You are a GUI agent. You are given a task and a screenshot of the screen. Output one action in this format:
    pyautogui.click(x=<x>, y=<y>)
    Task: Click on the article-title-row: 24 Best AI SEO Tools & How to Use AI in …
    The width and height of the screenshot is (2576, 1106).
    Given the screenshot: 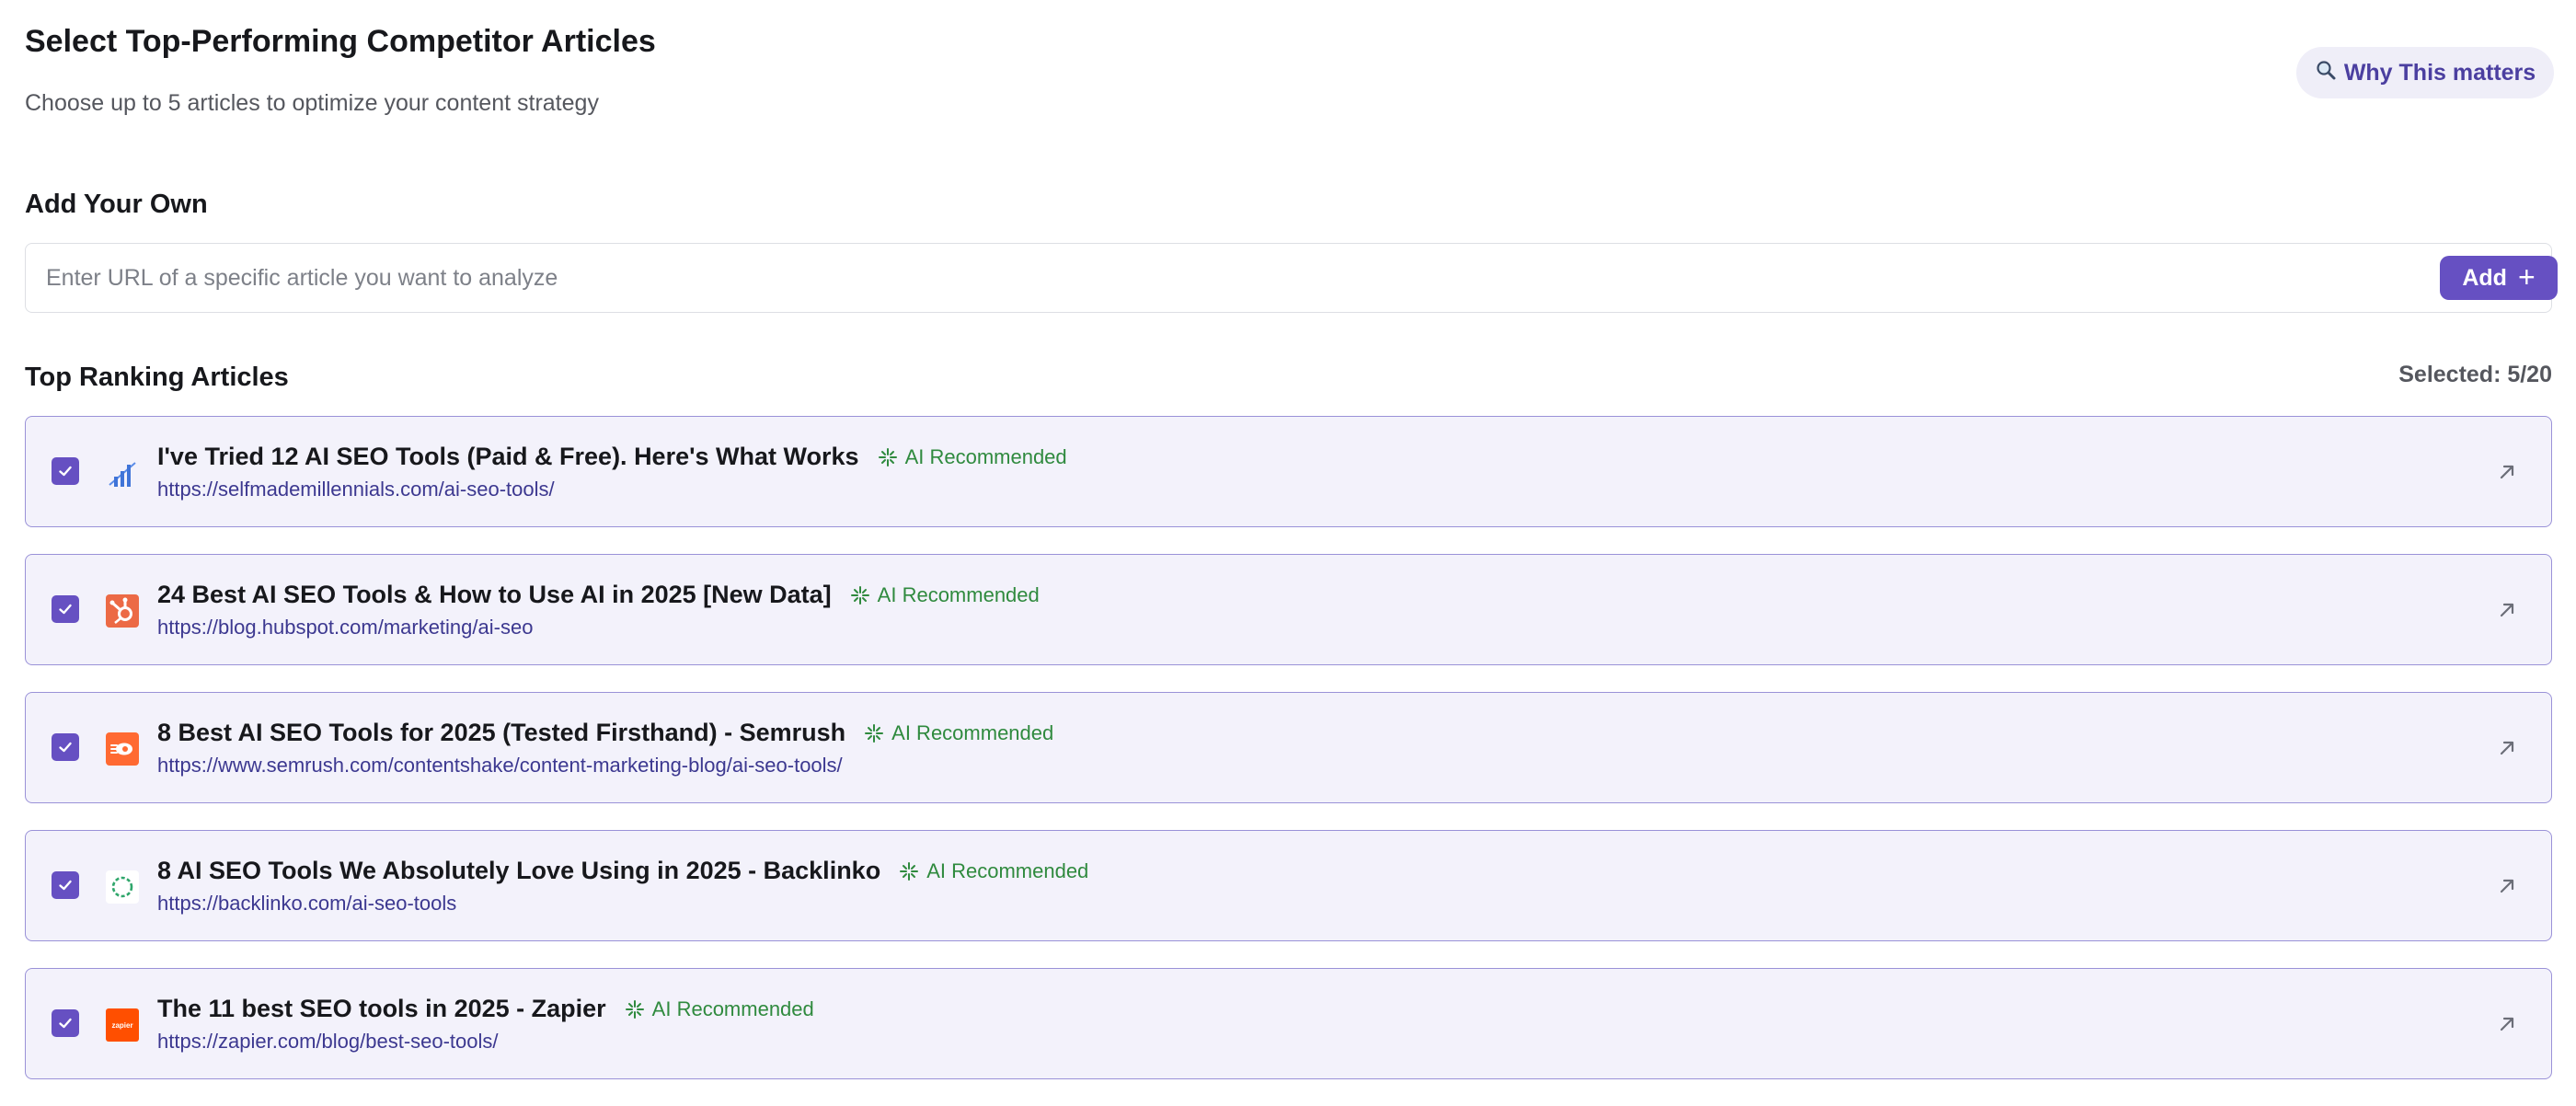 What is the action you would take?
    pyautogui.click(x=598, y=595)
    